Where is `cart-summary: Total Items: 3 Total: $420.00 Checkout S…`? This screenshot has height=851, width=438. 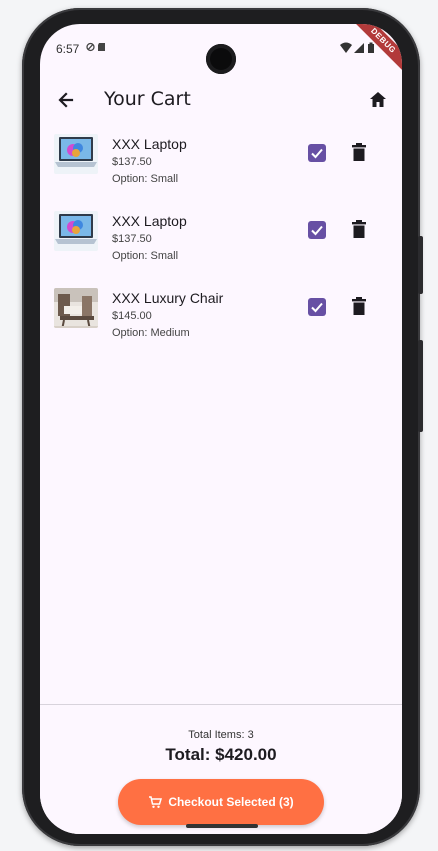 cart-summary: Total Items: 3 Total: $420.00 Checkout S… is located at coordinates (221, 769).